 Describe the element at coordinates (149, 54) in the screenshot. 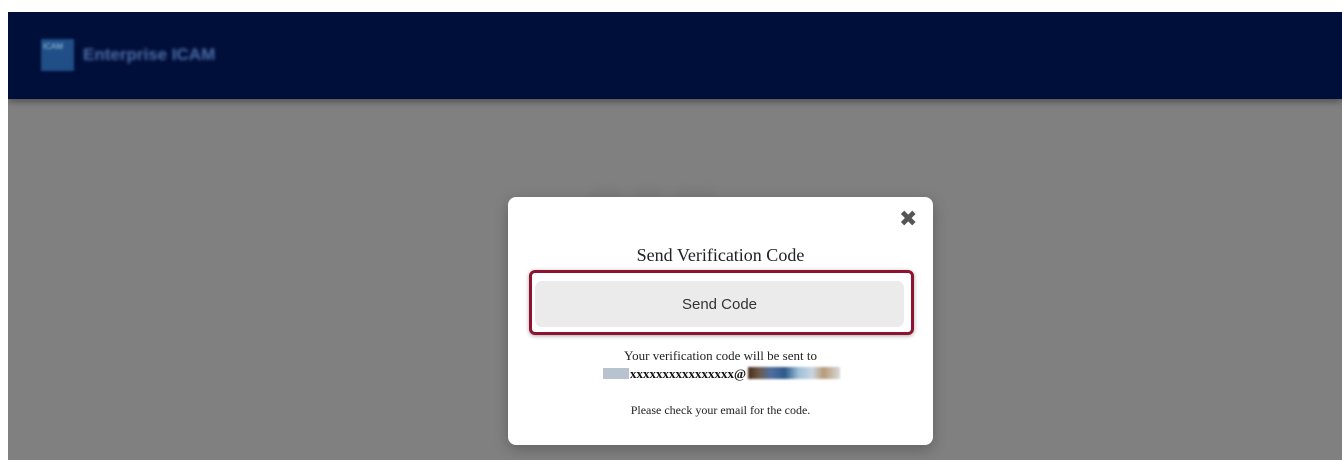

I see `brand-title: Enterprise ICAM` at that location.